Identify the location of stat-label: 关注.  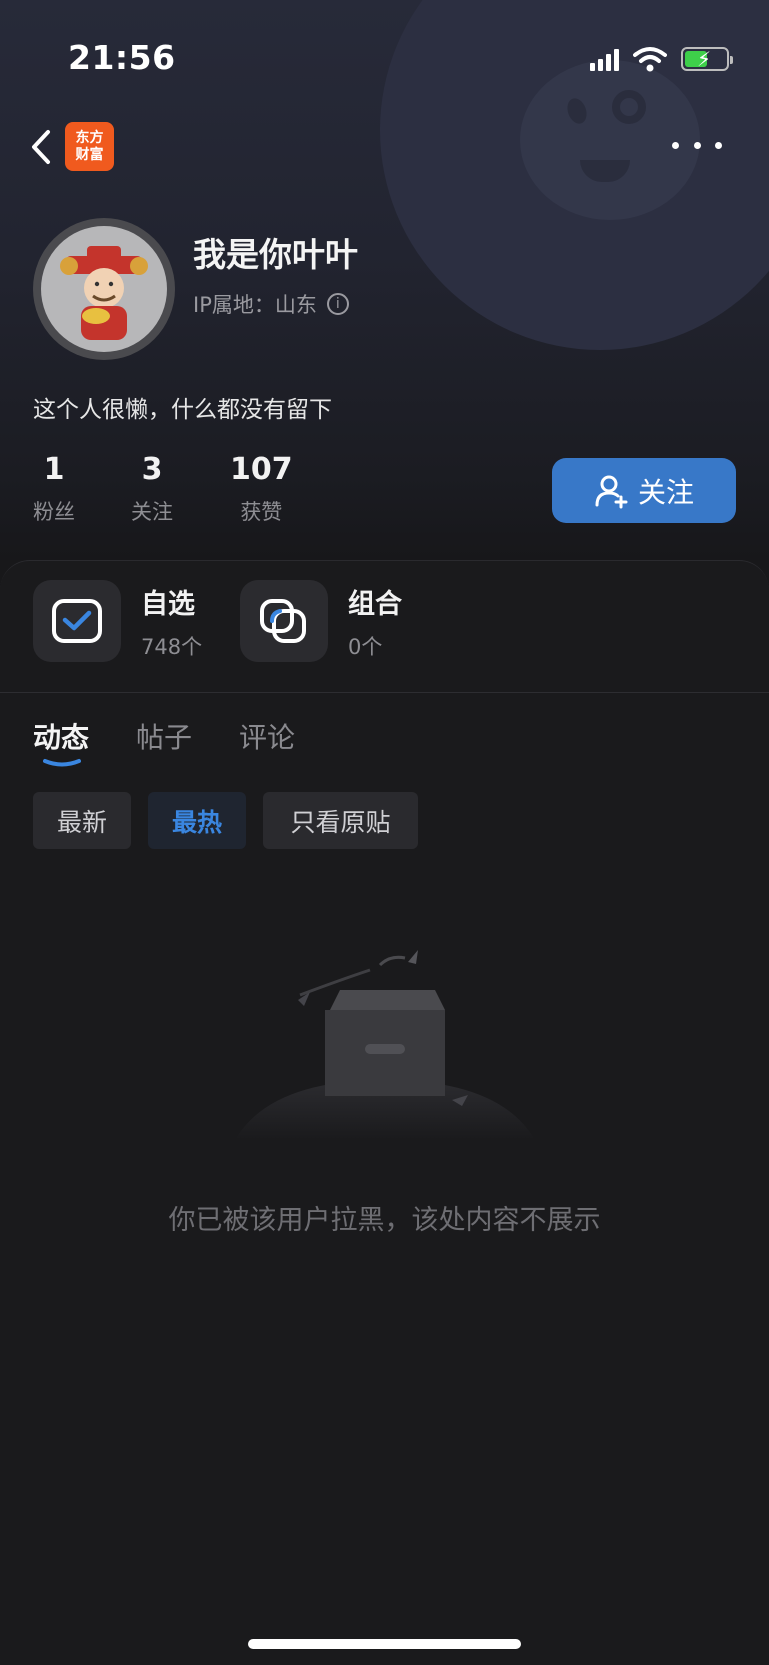
(152, 512).